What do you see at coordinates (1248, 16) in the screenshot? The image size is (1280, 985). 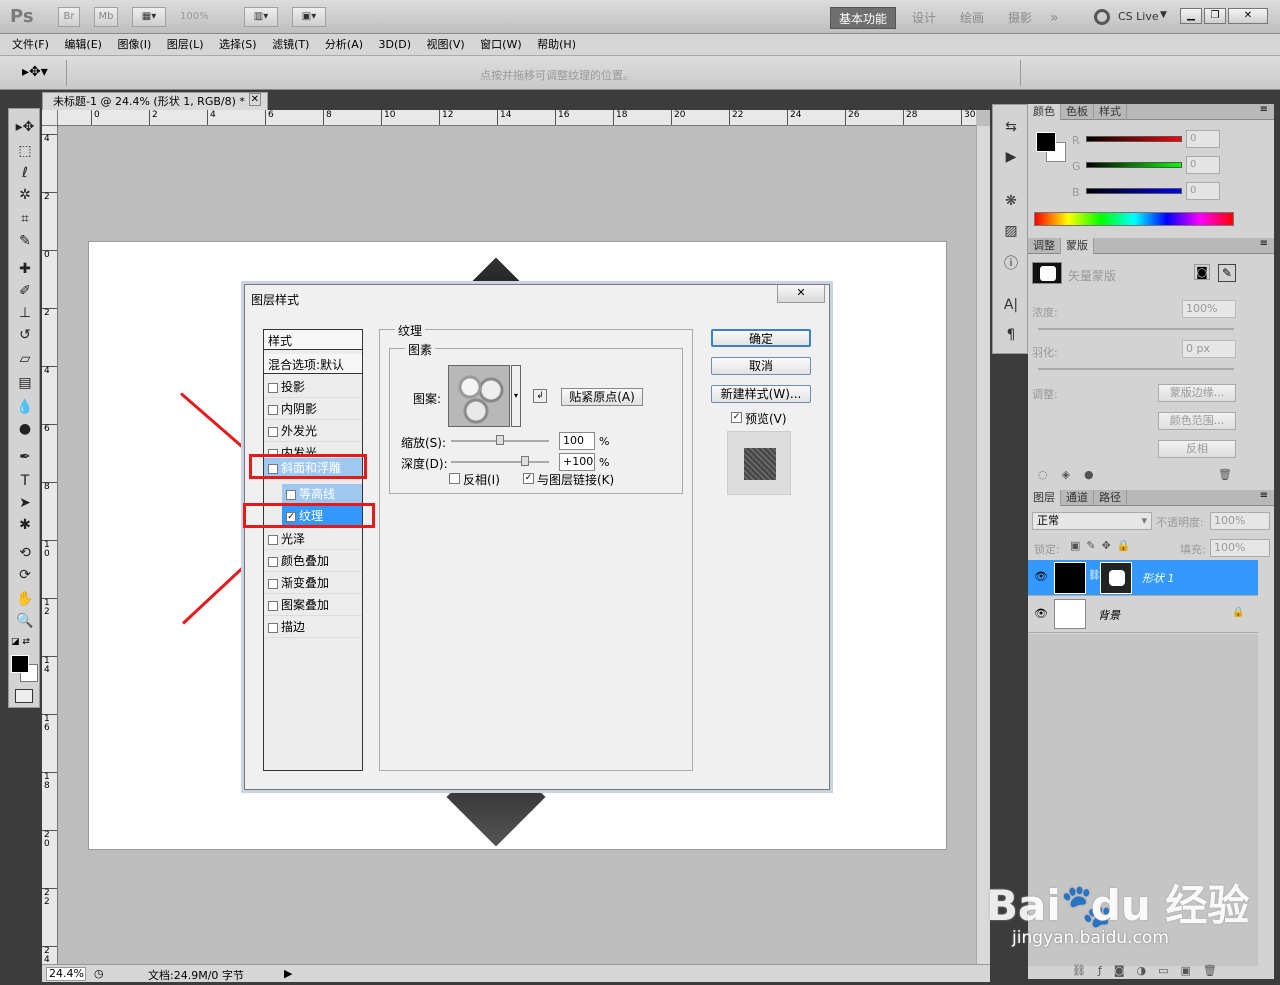 I see `close-window-icon: ✕` at bounding box center [1248, 16].